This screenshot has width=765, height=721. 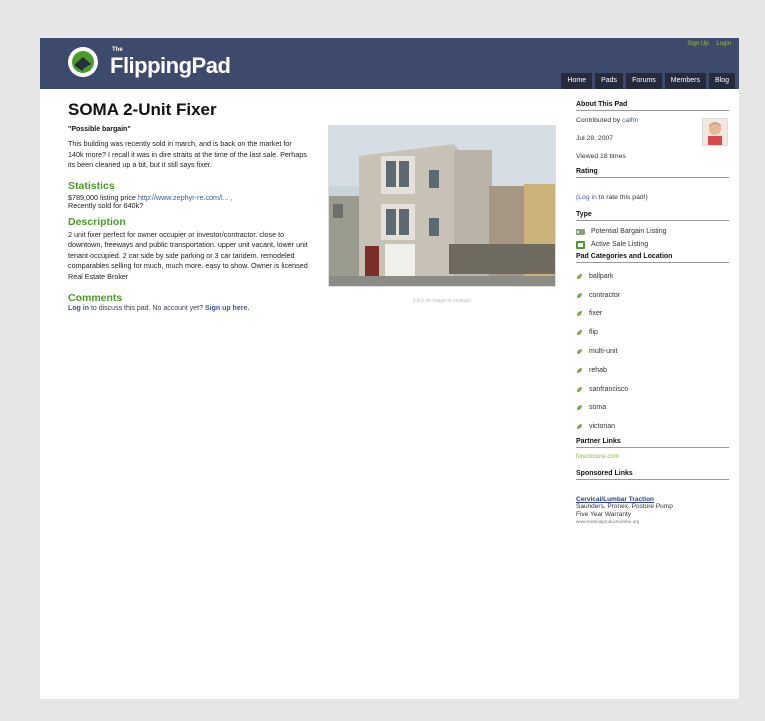 I want to click on category-label: victorian, so click(x=602, y=427).